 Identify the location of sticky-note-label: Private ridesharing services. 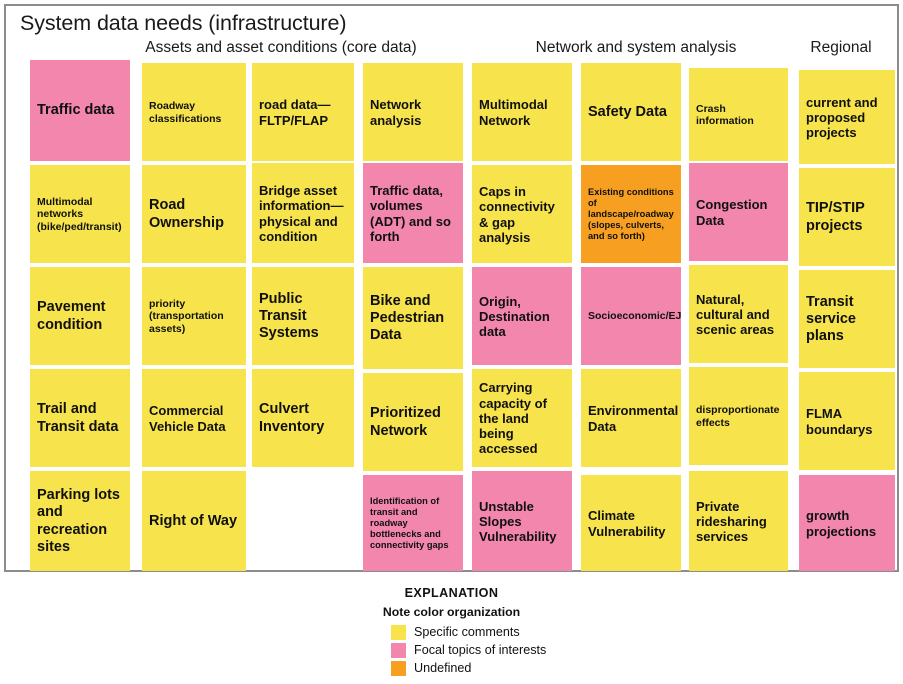
(731, 521).